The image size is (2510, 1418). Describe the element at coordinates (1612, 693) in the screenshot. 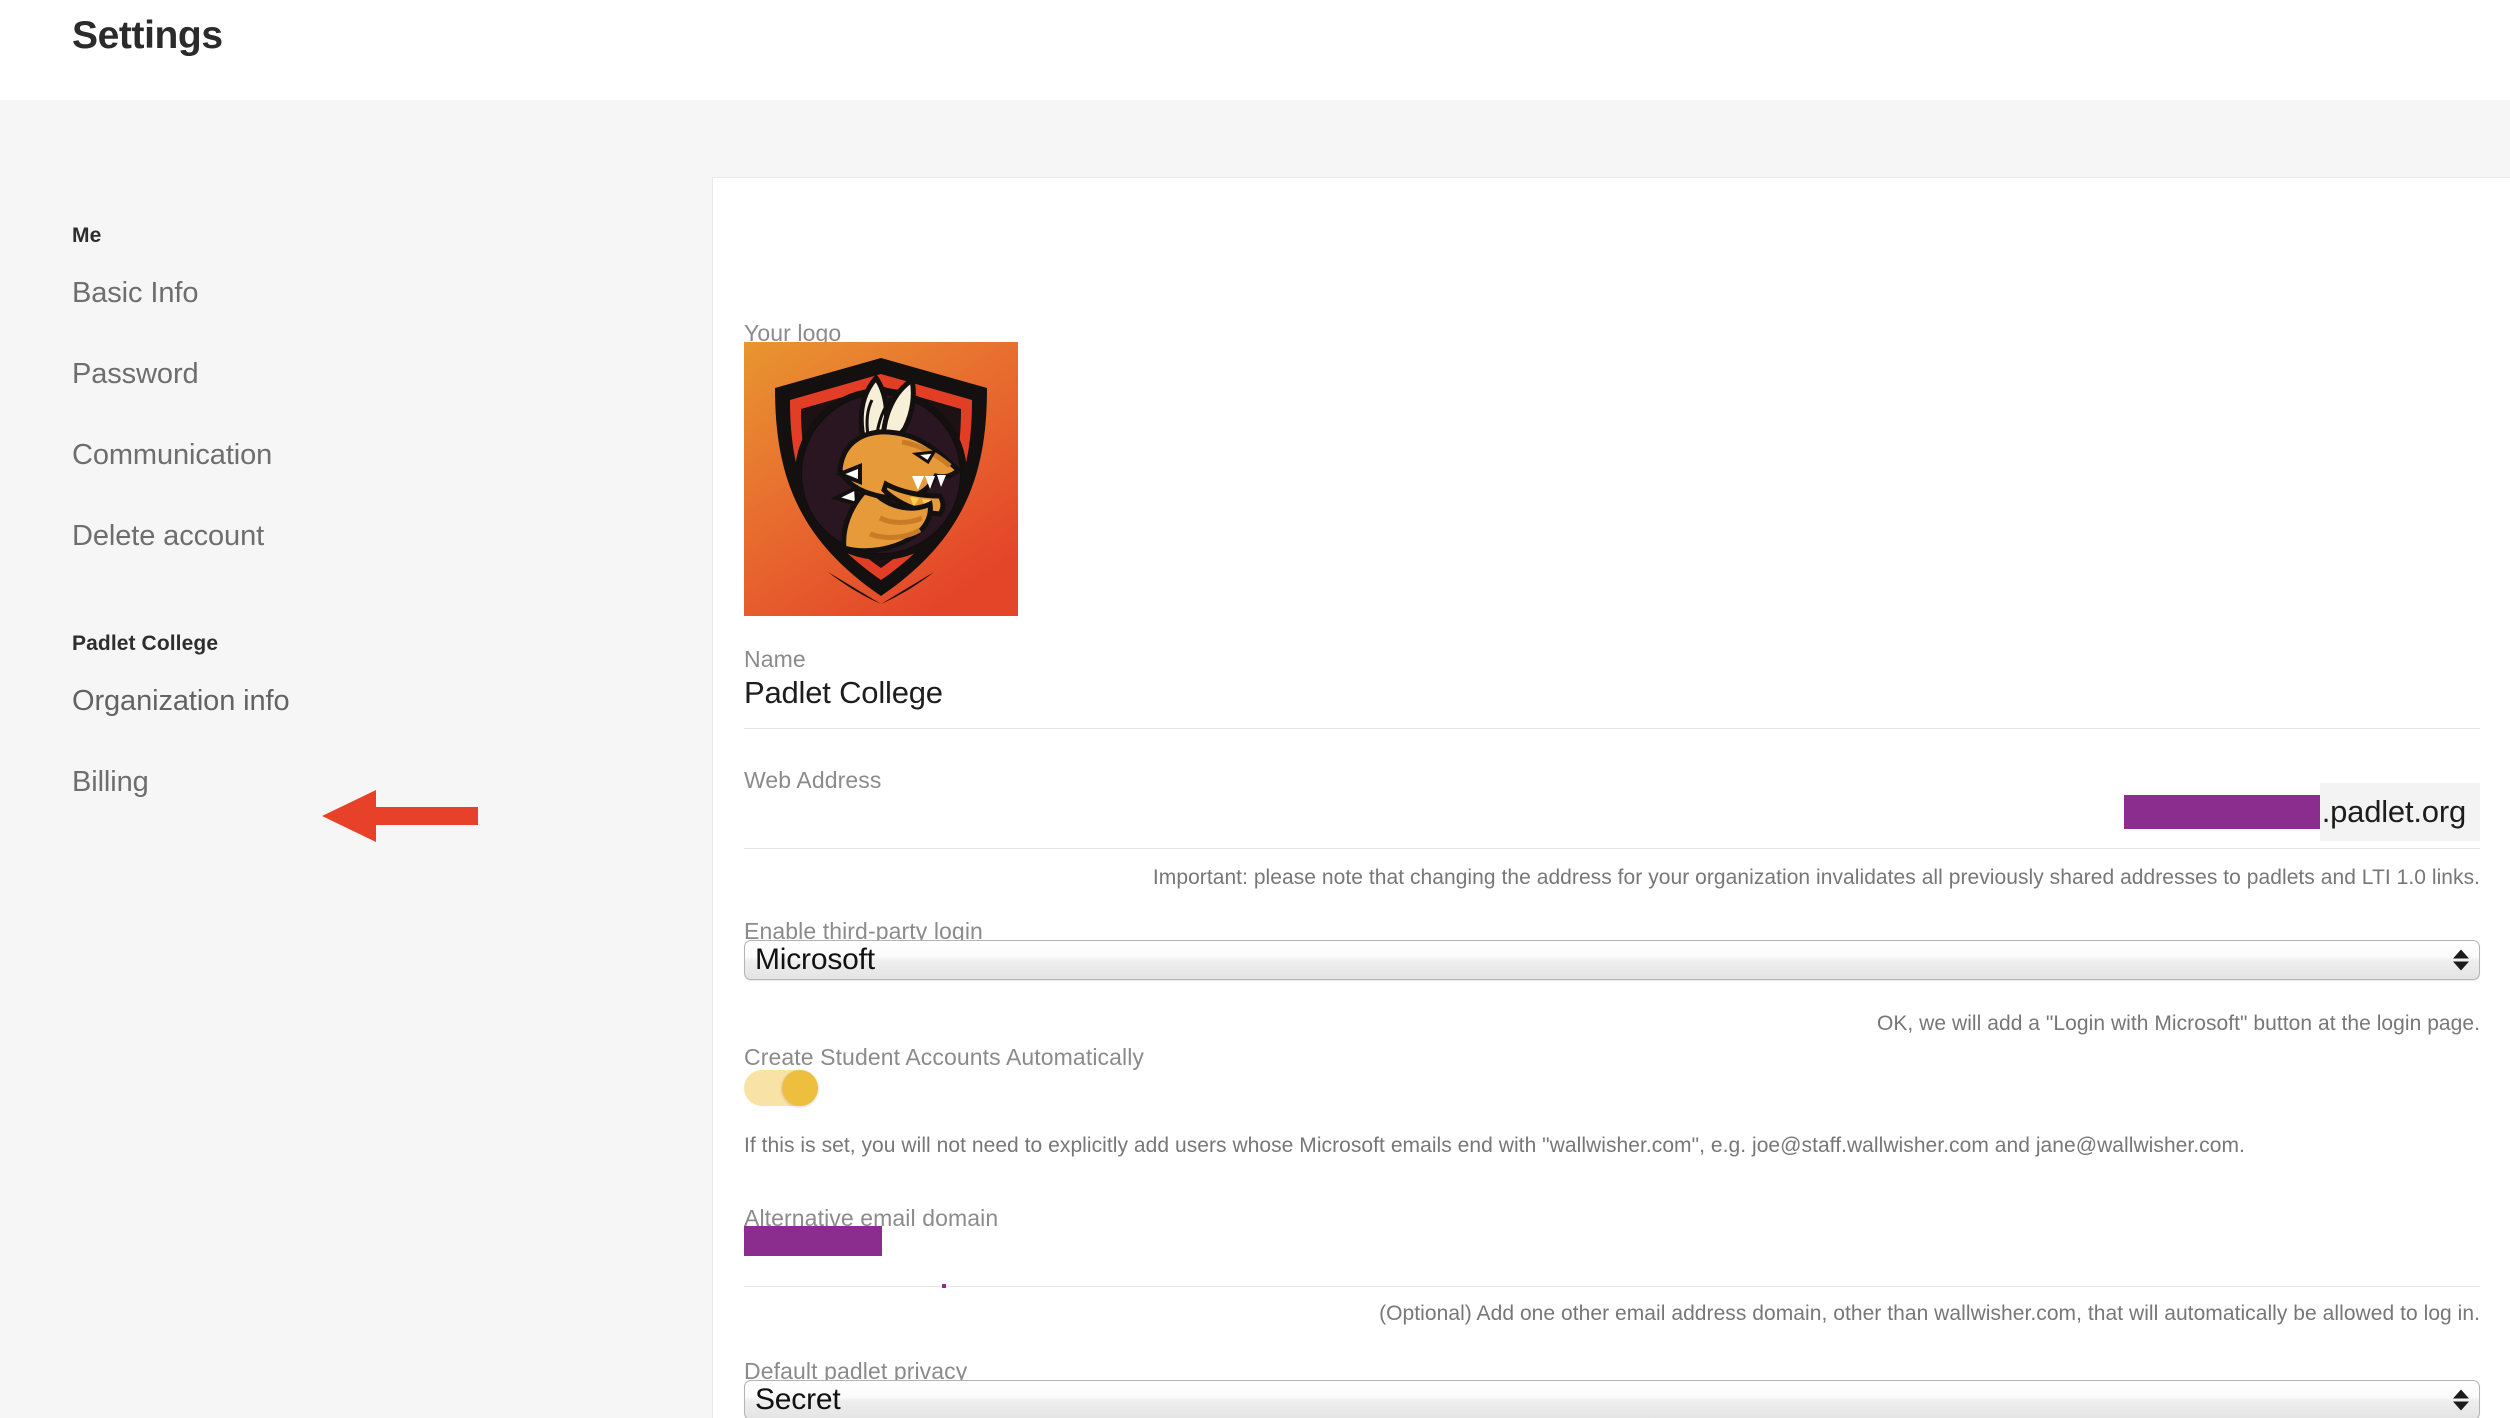

I see `name-input: Padlet College` at that location.